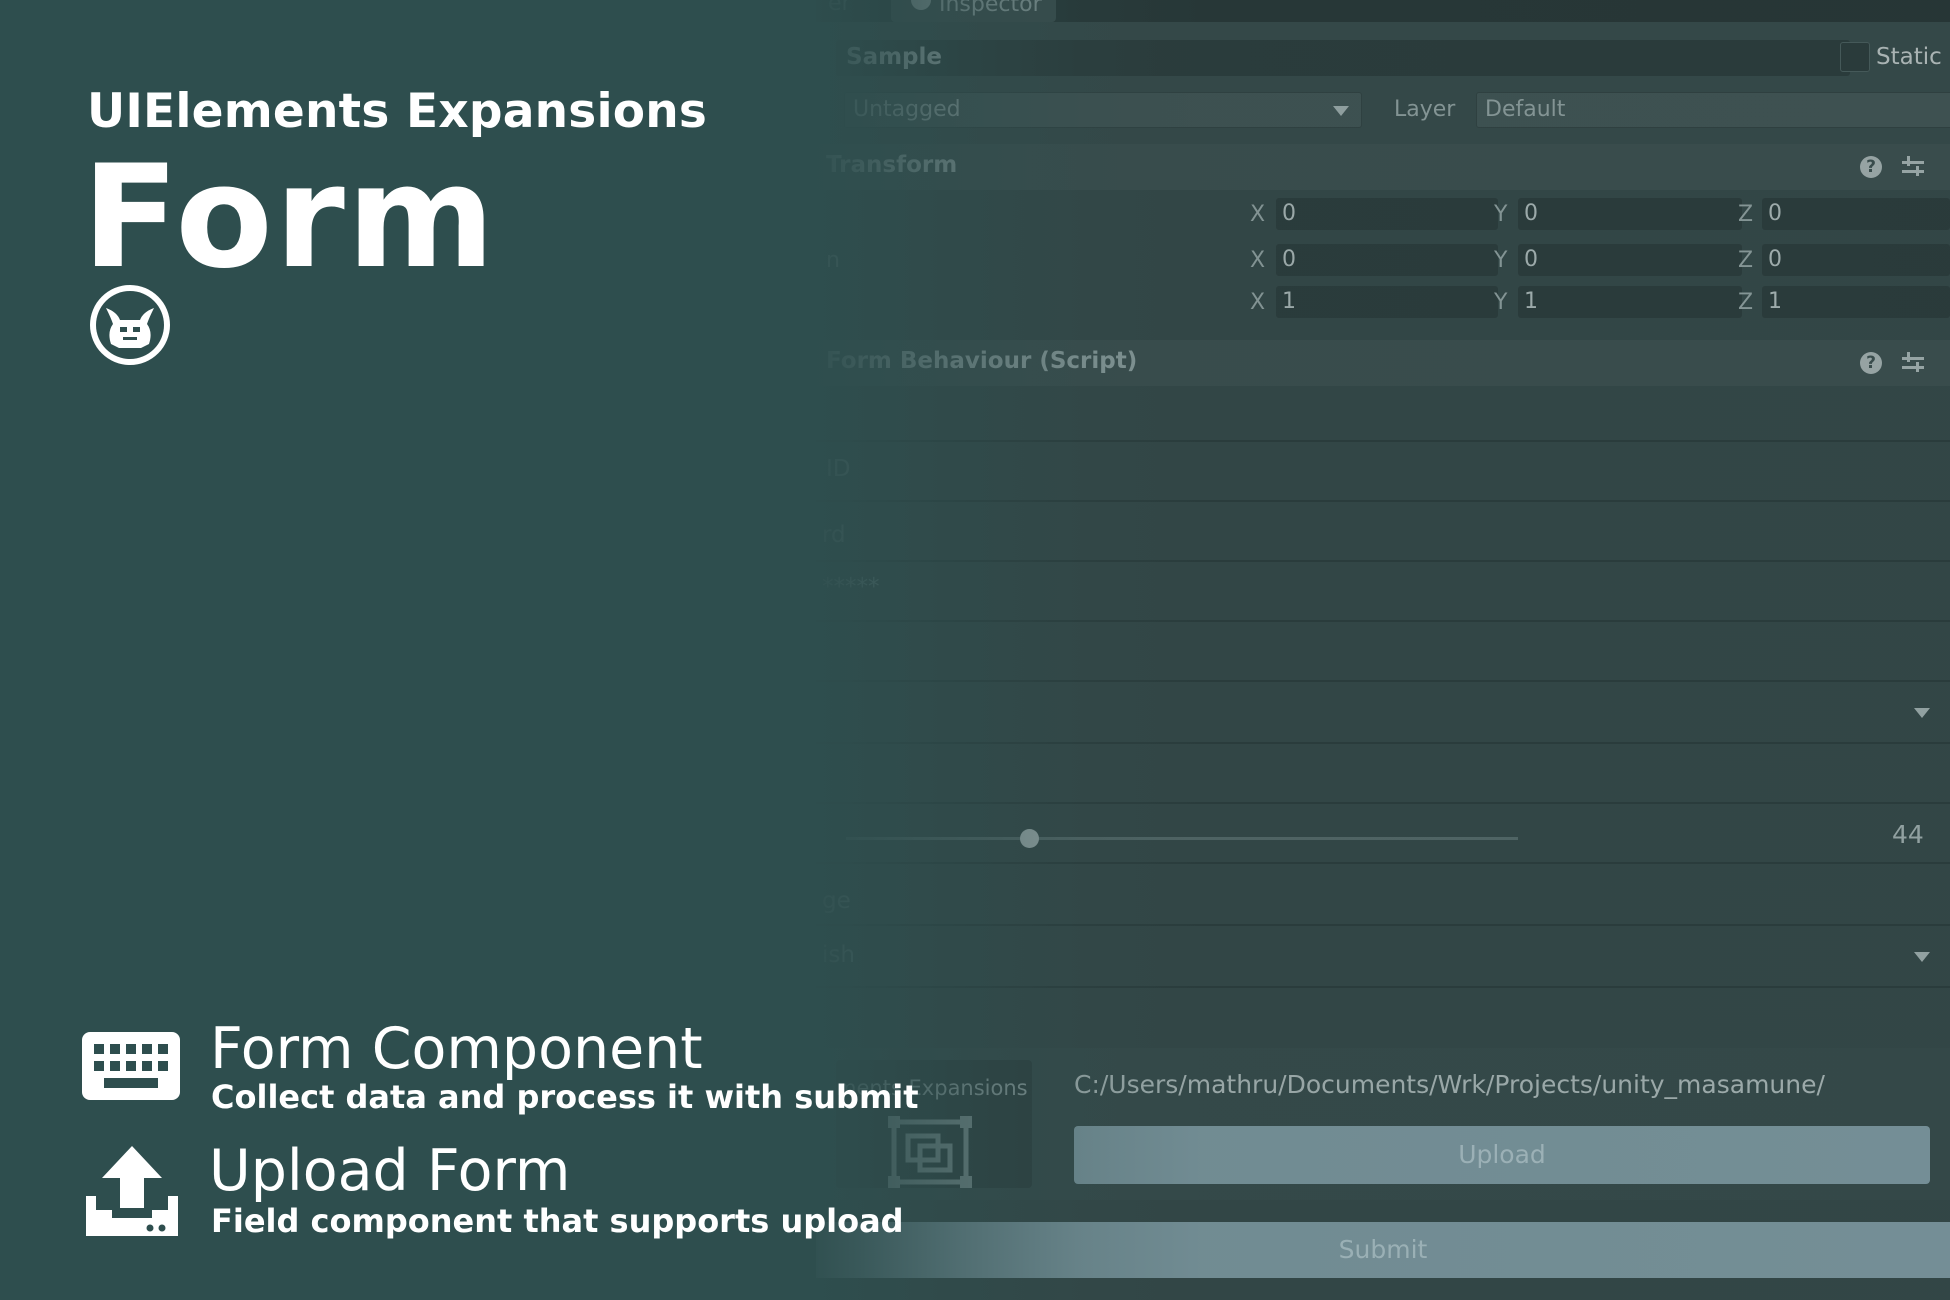 The height and width of the screenshot is (1300, 1950). I want to click on tab-inspector-label: Inspector, so click(990, 8).